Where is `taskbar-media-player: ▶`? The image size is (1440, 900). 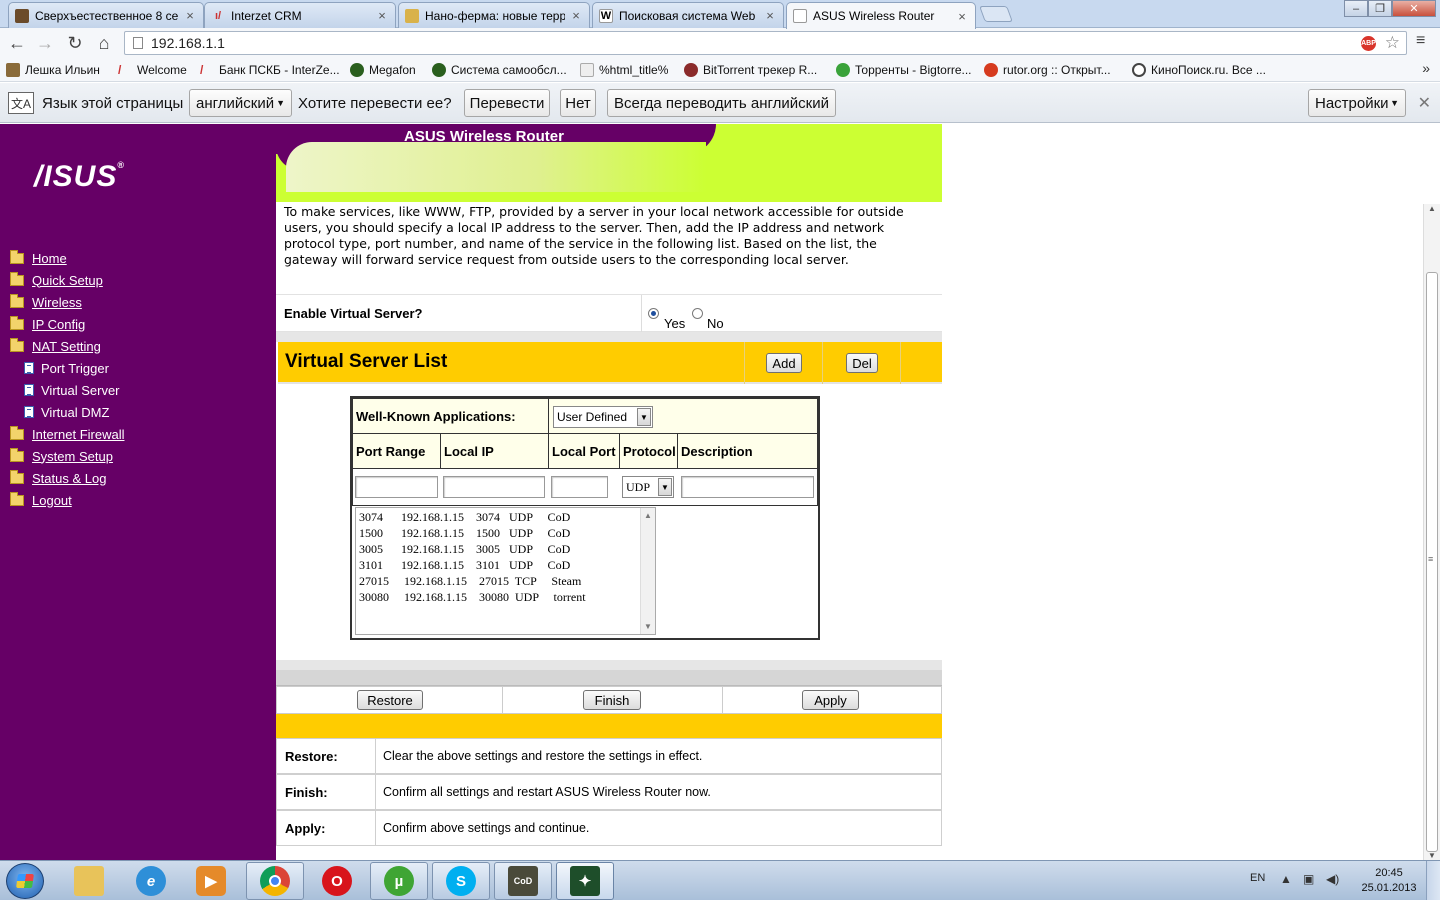 taskbar-media-player: ▶ is located at coordinates (211, 881).